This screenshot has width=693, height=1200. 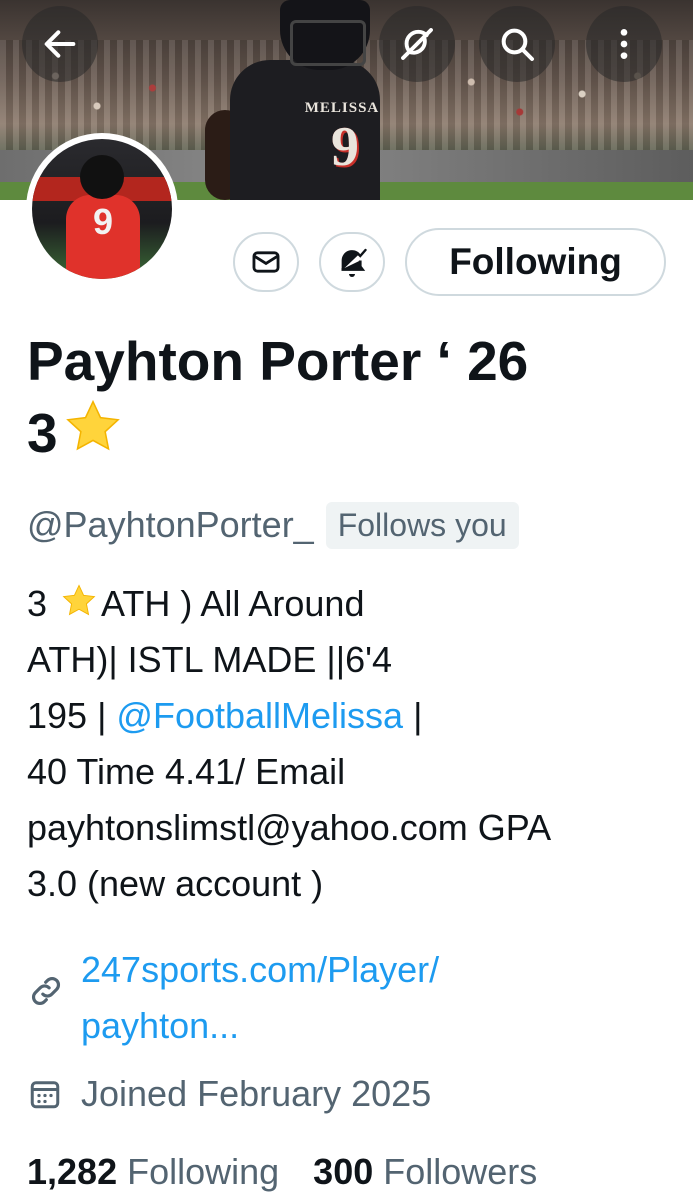 What do you see at coordinates (175, 883) in the screenshot?
I see `bio-line-6: 3.0 (new account )` at bounding box center [175, 883].